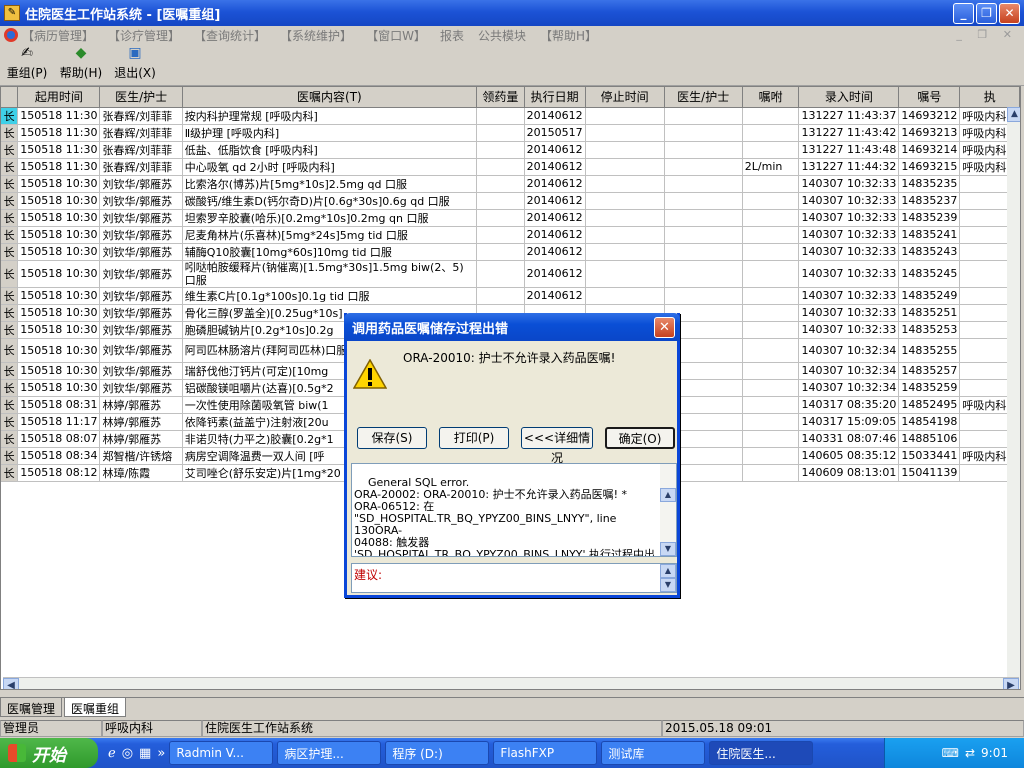 Image resolution: width=1024 pixels, height=768 pixels. I want to click on table-cell: 林璋/陈霞, so click(141, 473).